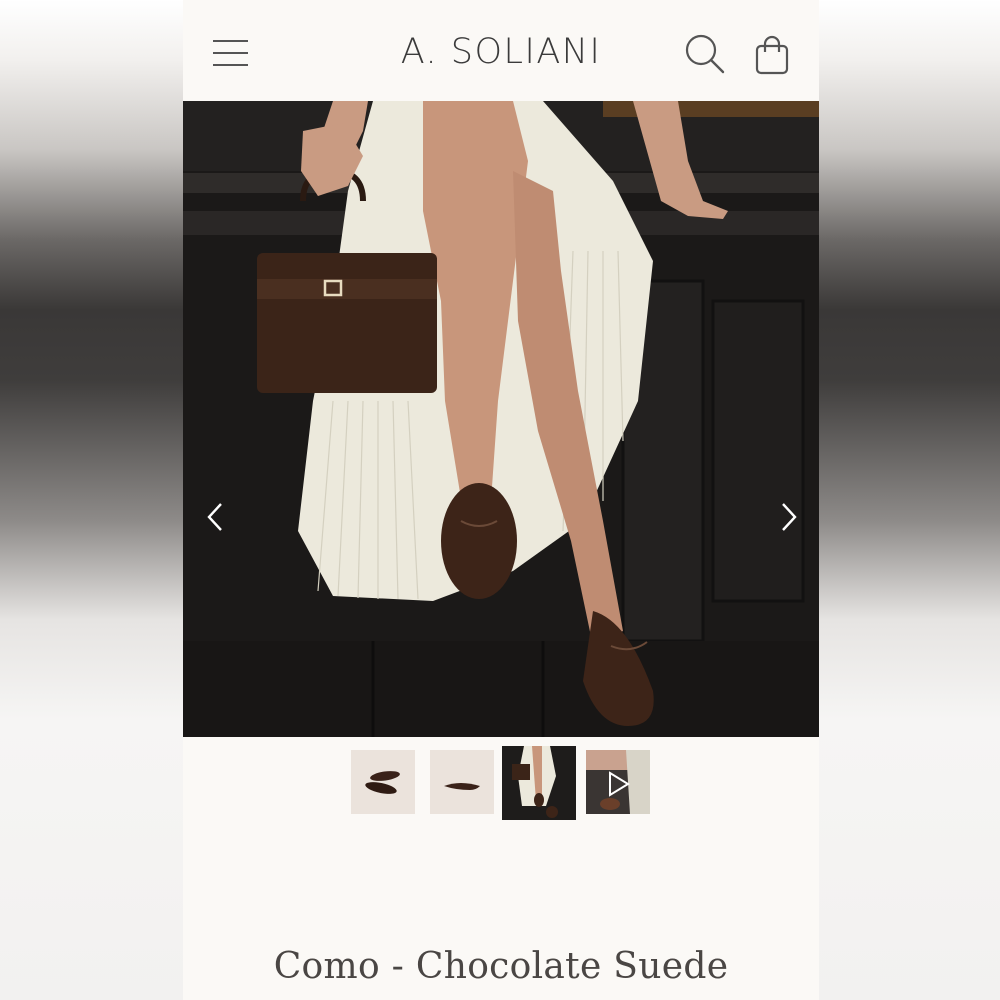 This screenshot has height=1000, width=1000. Describe the element at coordinates (539, 783) in the screenshot. I see `thumbnail-lifestyle` at that location.